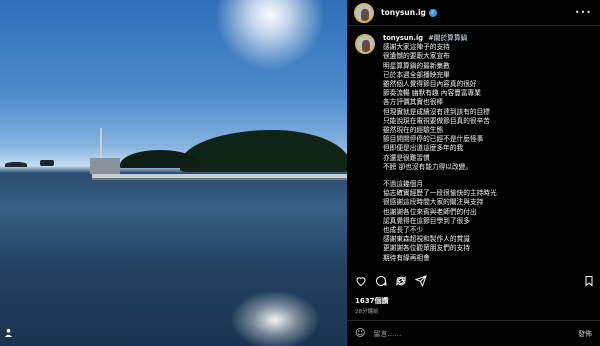  What do you see at coordinates (423, 148) in the screenshot?
I see `caption-line: 但即便是出道這麼多年的我` at bounding box center [423, 148].